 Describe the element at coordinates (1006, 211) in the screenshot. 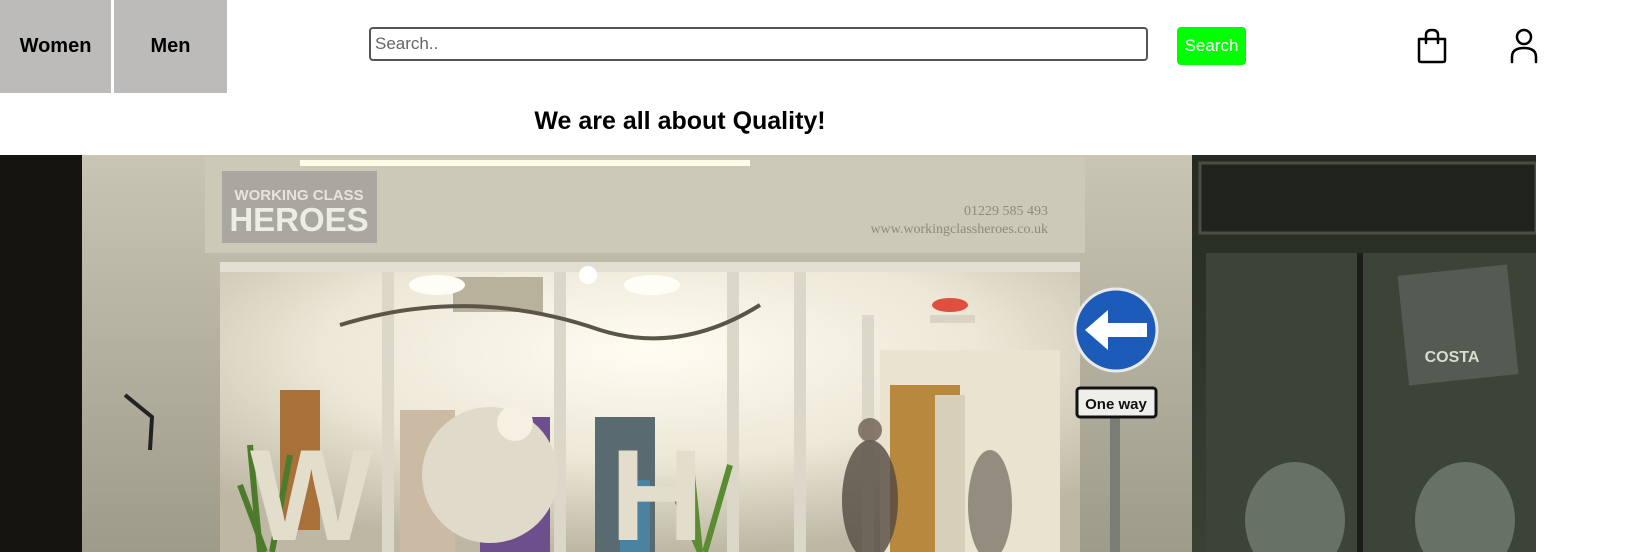

I see `shop-phone: 01229 585 493` at that location.